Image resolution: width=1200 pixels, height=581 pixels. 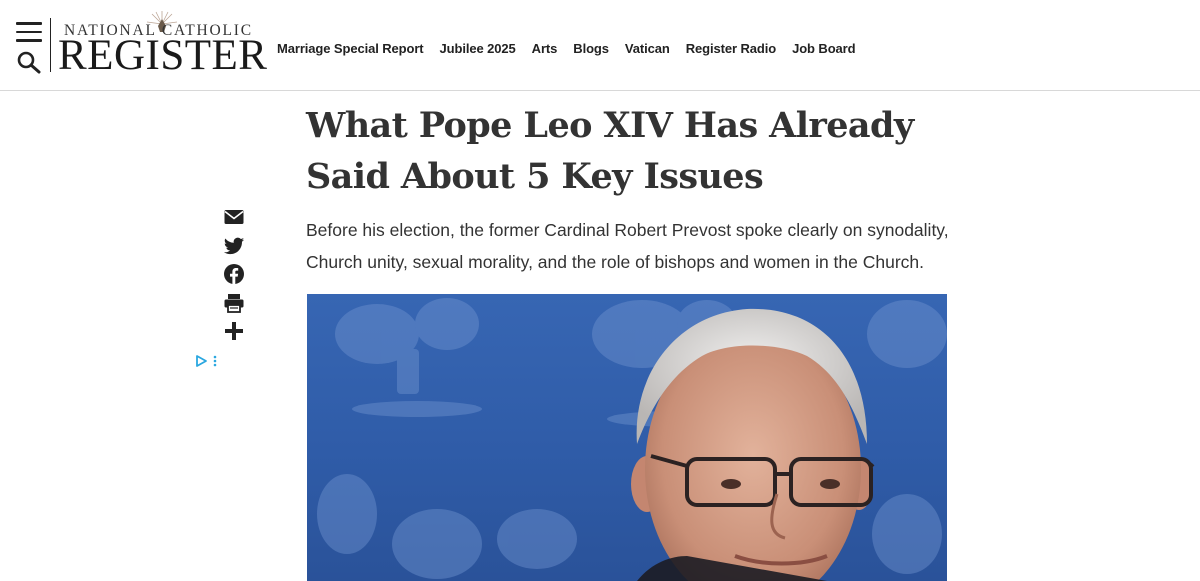 I want to click on search-icon, so click(x=29, y=62).